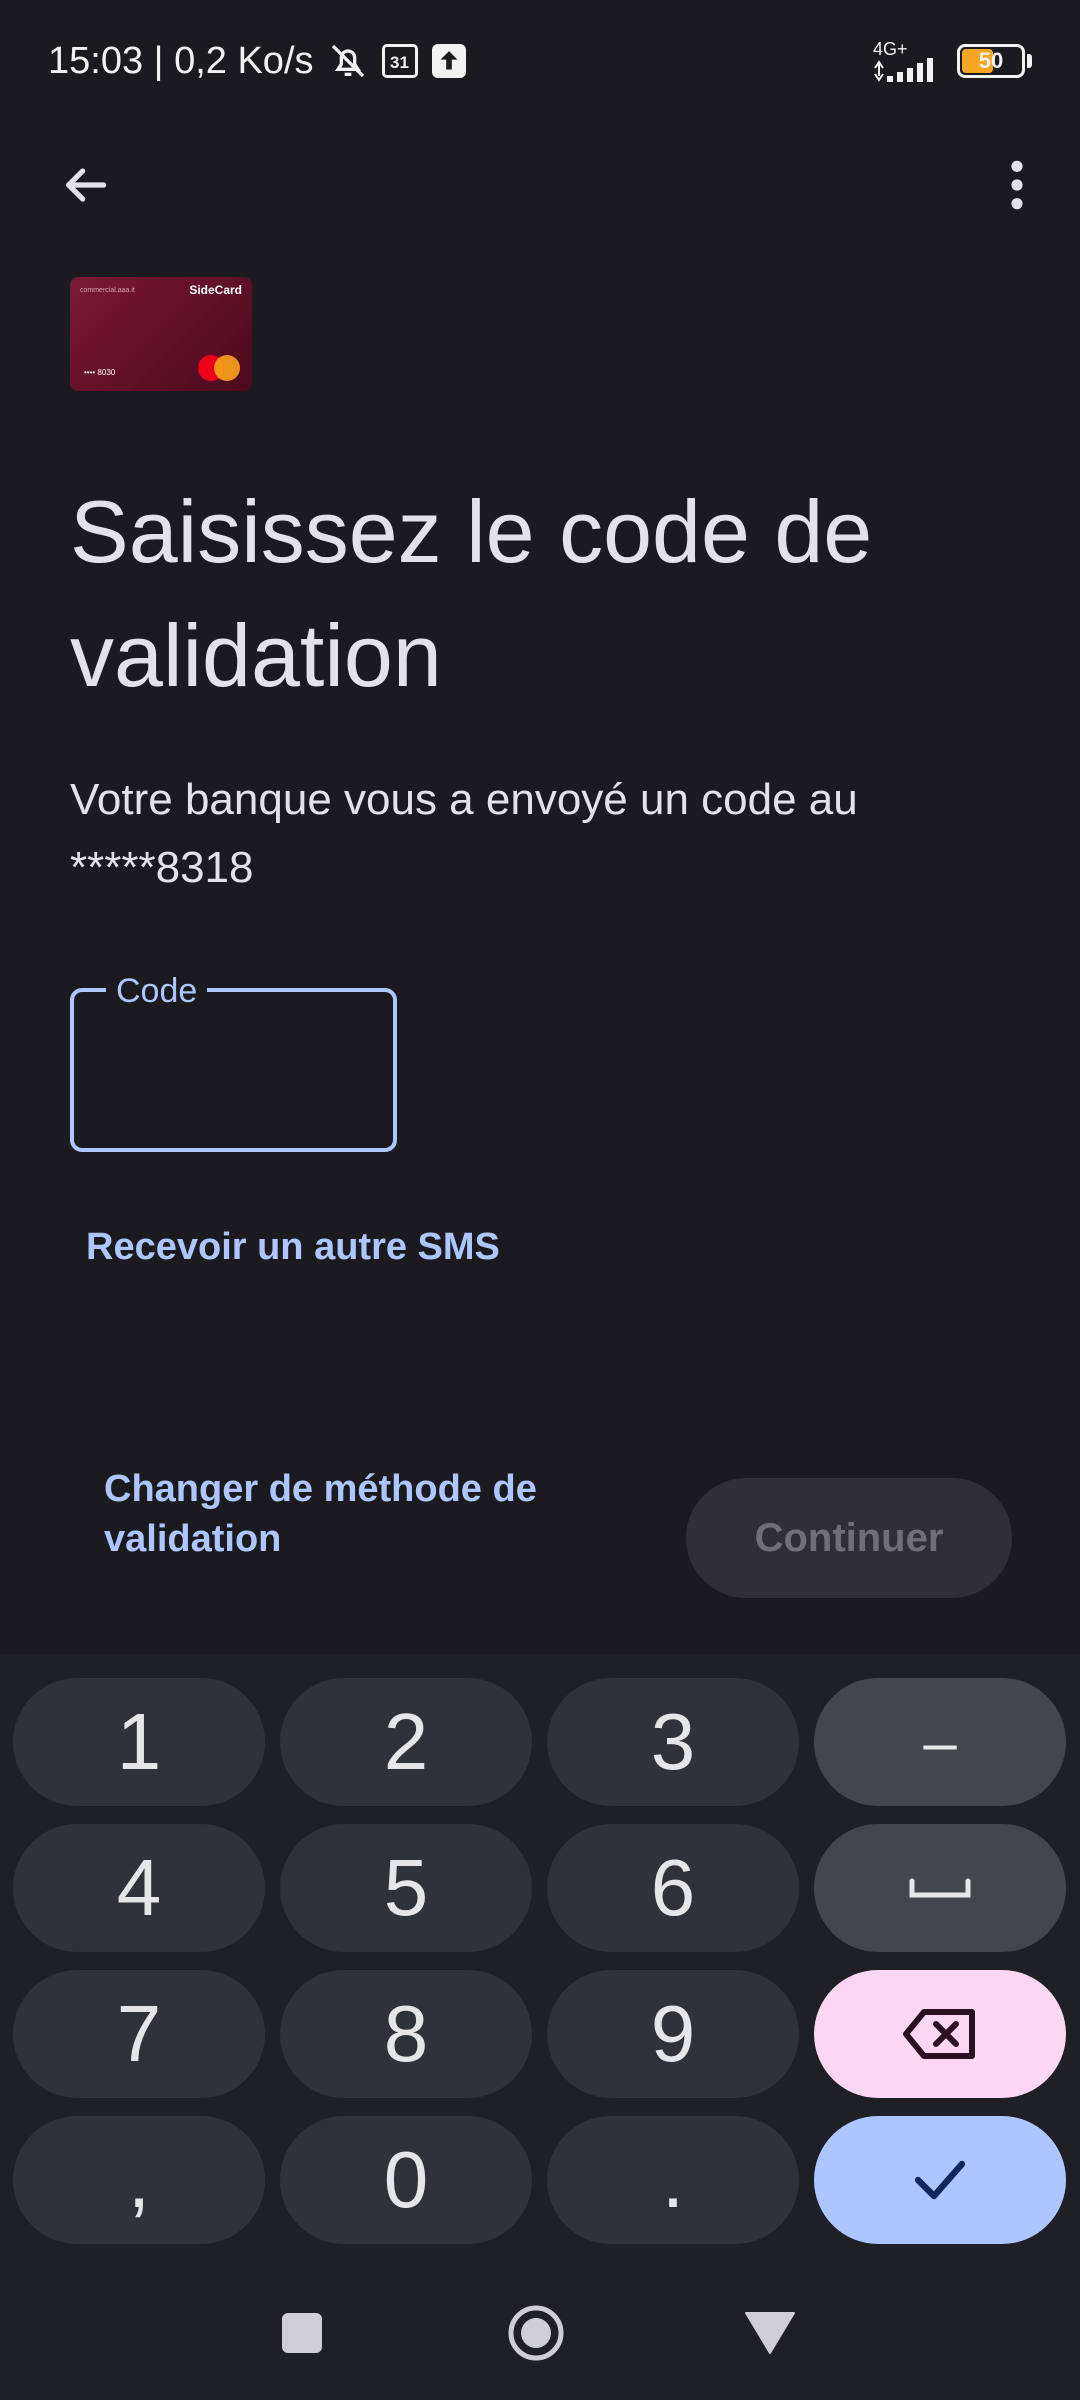 Image resolution: width=1080 pixels, height=2400 pixels. I want to click on key-1: 1, so click(139, 1742).